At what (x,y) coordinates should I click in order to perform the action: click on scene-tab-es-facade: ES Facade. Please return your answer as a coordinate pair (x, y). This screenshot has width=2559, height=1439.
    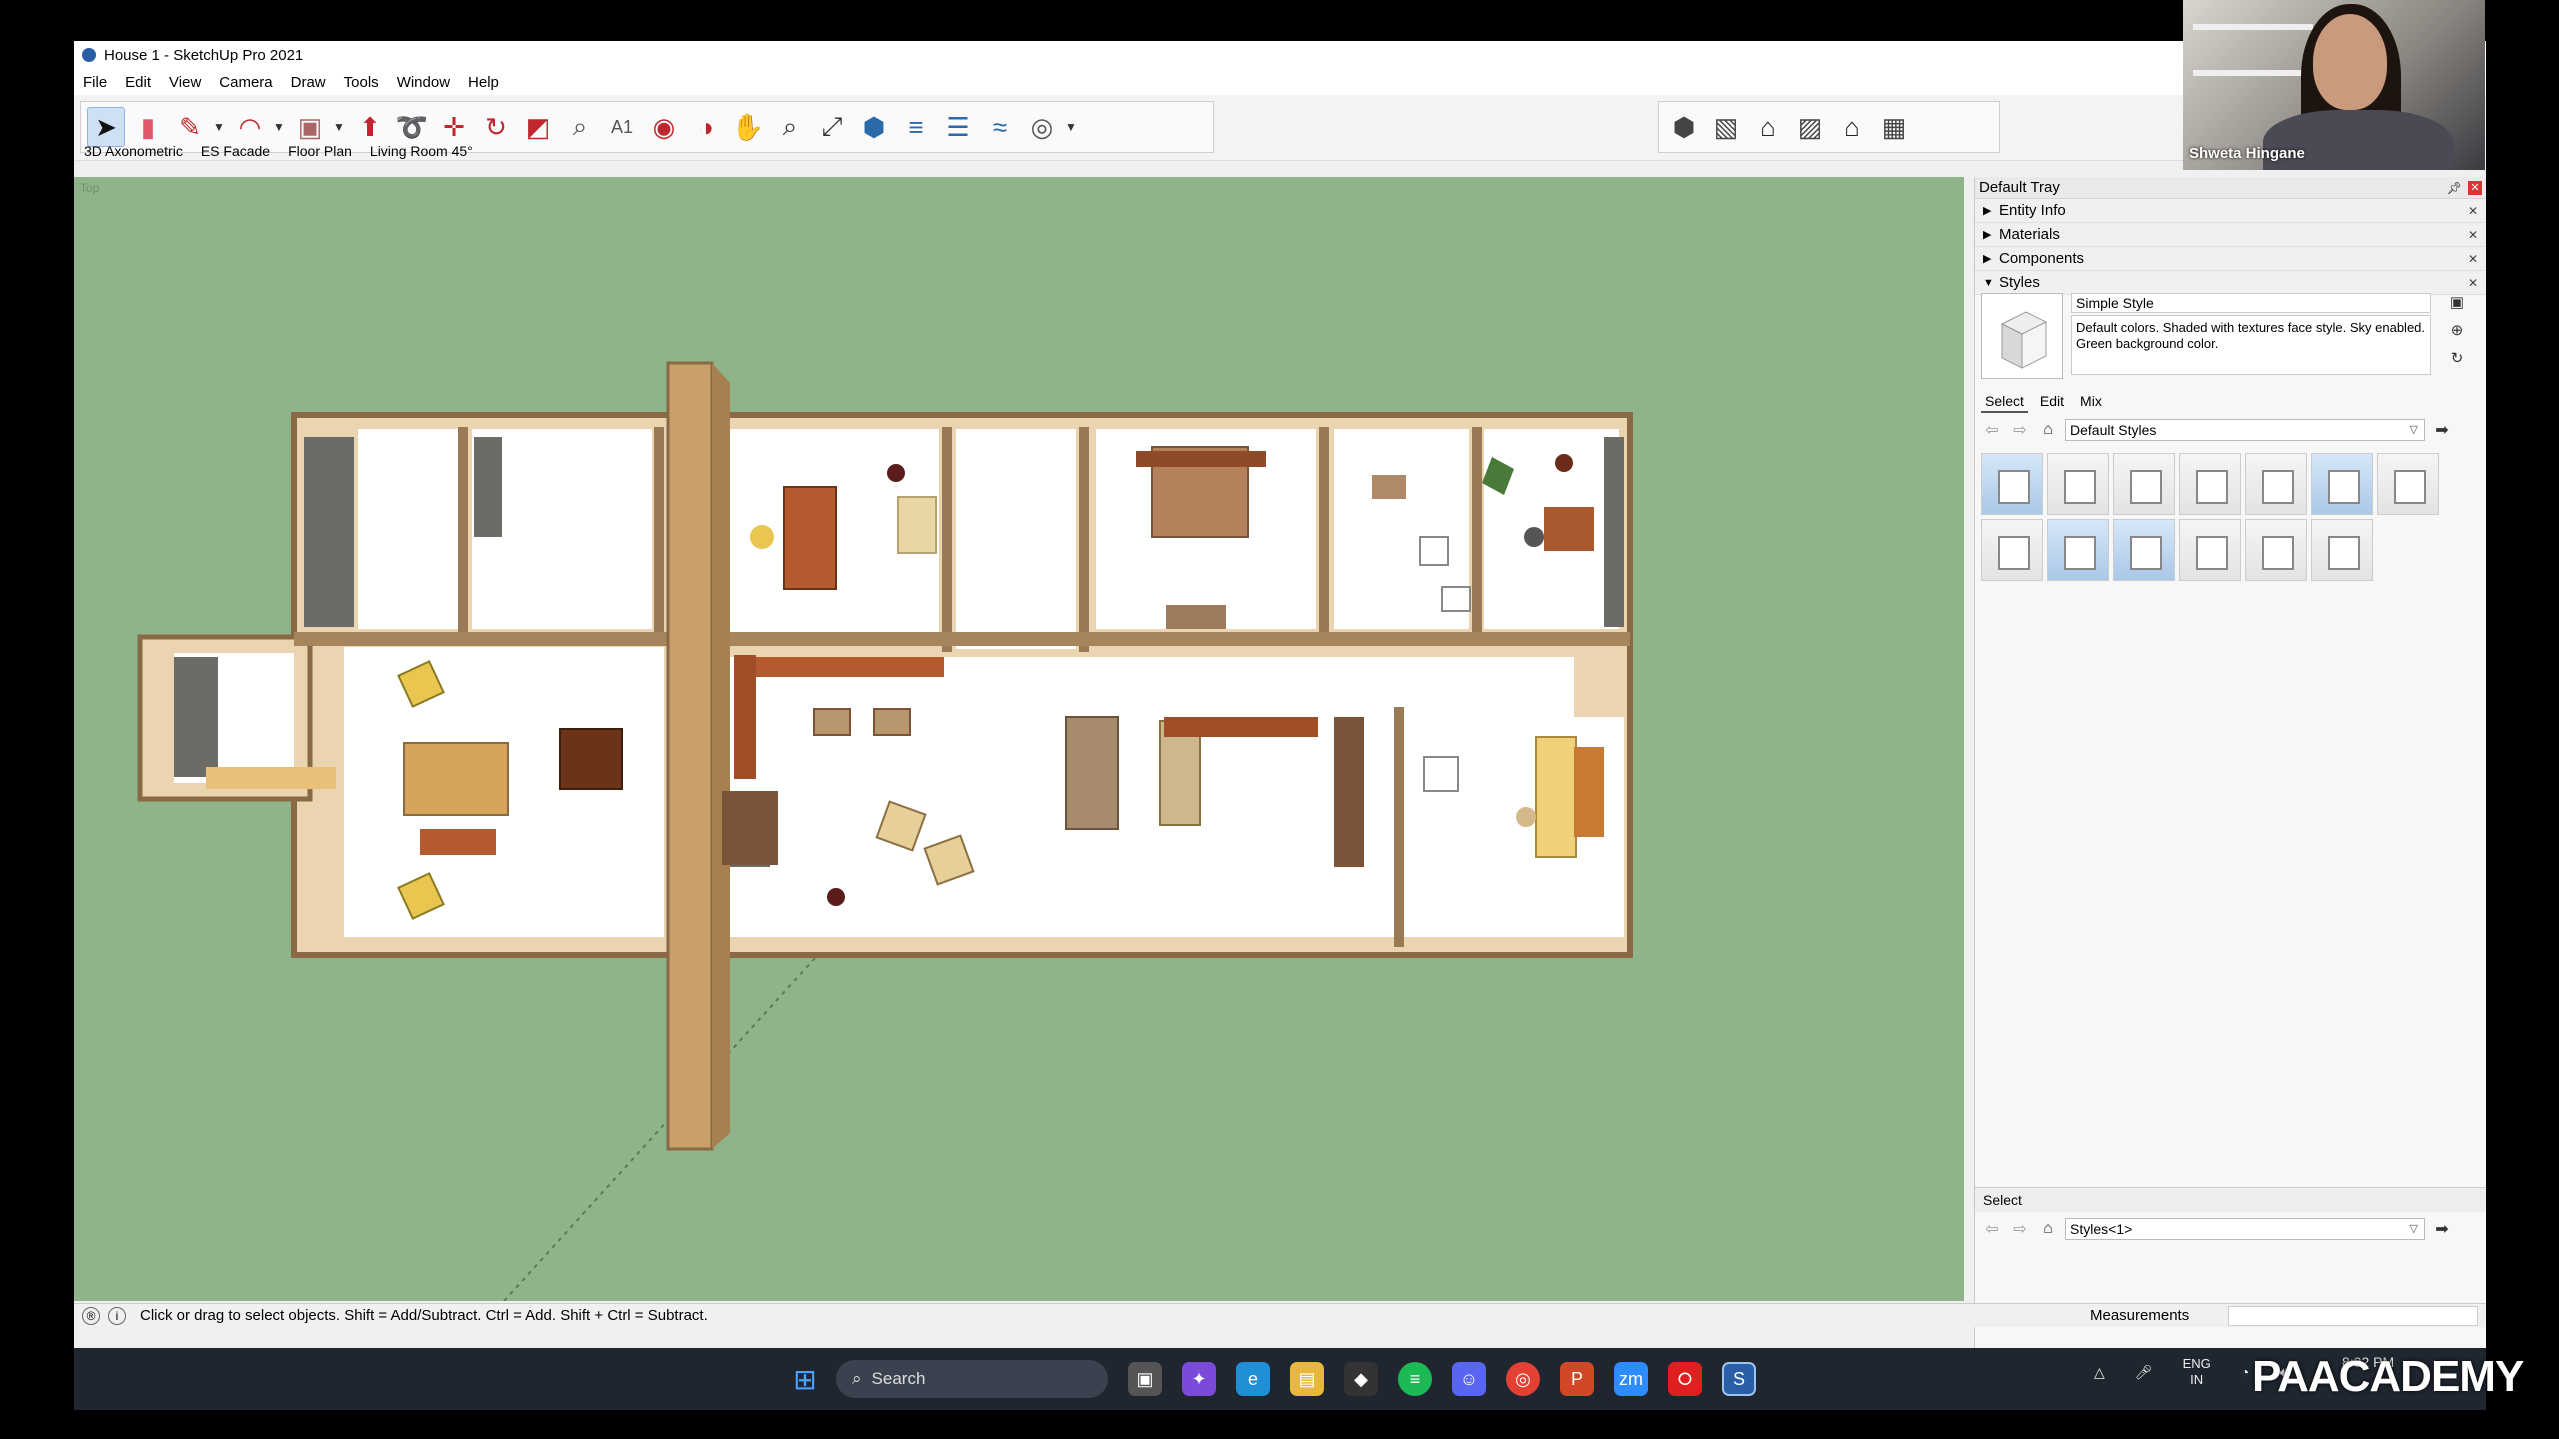
    Looking at the image, I should click on (234, 151).